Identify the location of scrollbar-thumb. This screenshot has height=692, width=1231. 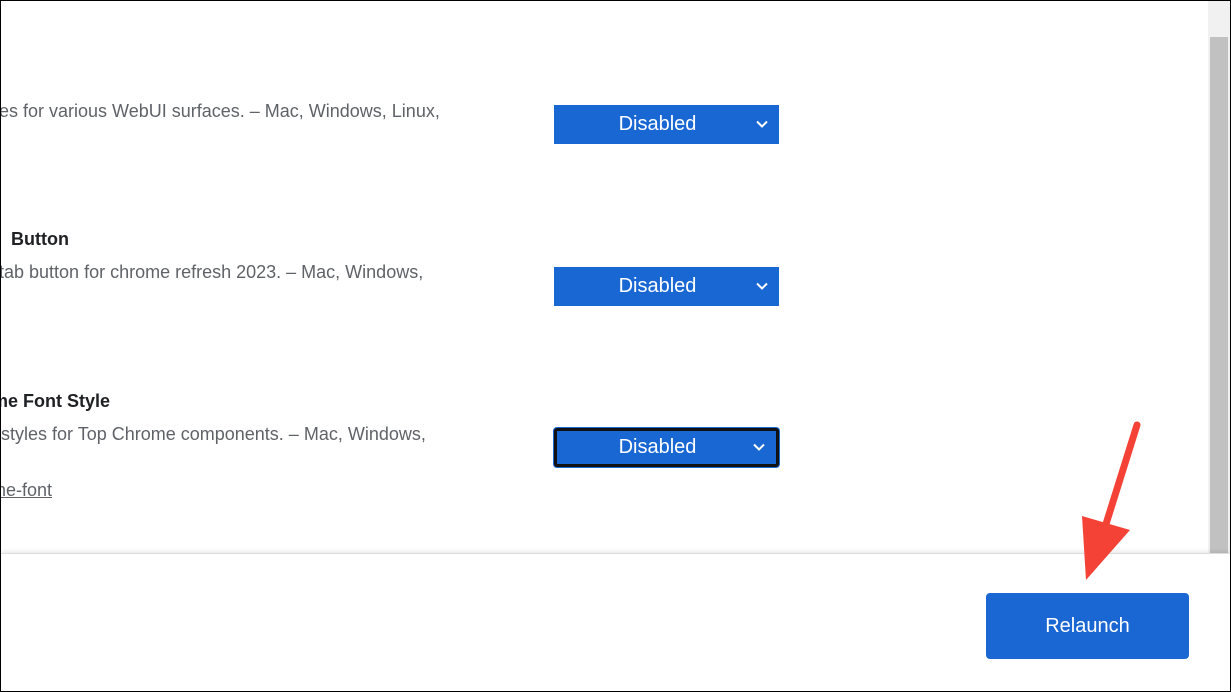
(1219, 295).